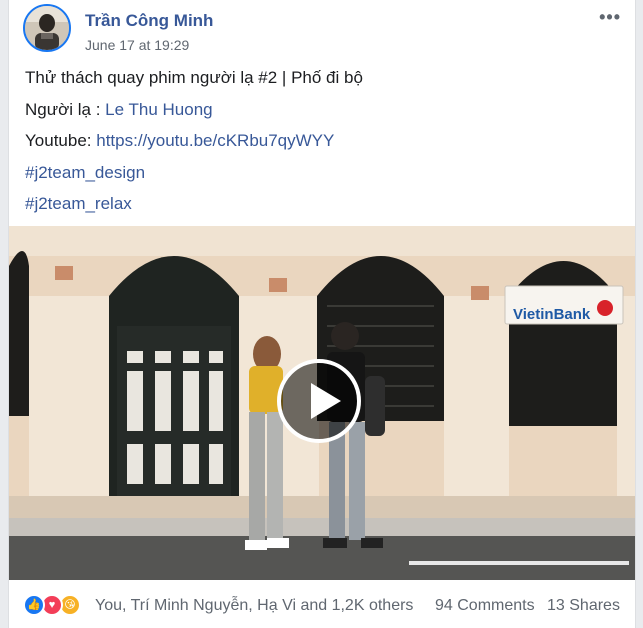 The height and width of the screenshot is (628, 643). I want to click on shares-count-link: 13 Shares, so click(583, 606).